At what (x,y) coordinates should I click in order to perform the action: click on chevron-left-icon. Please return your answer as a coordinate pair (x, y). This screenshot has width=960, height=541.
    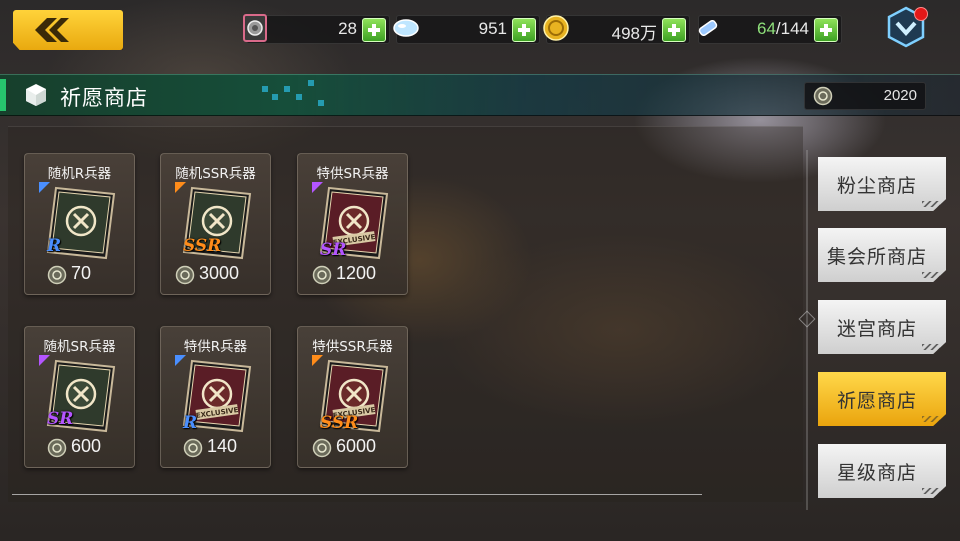
    Looking at the image, I should click on (52, 30).